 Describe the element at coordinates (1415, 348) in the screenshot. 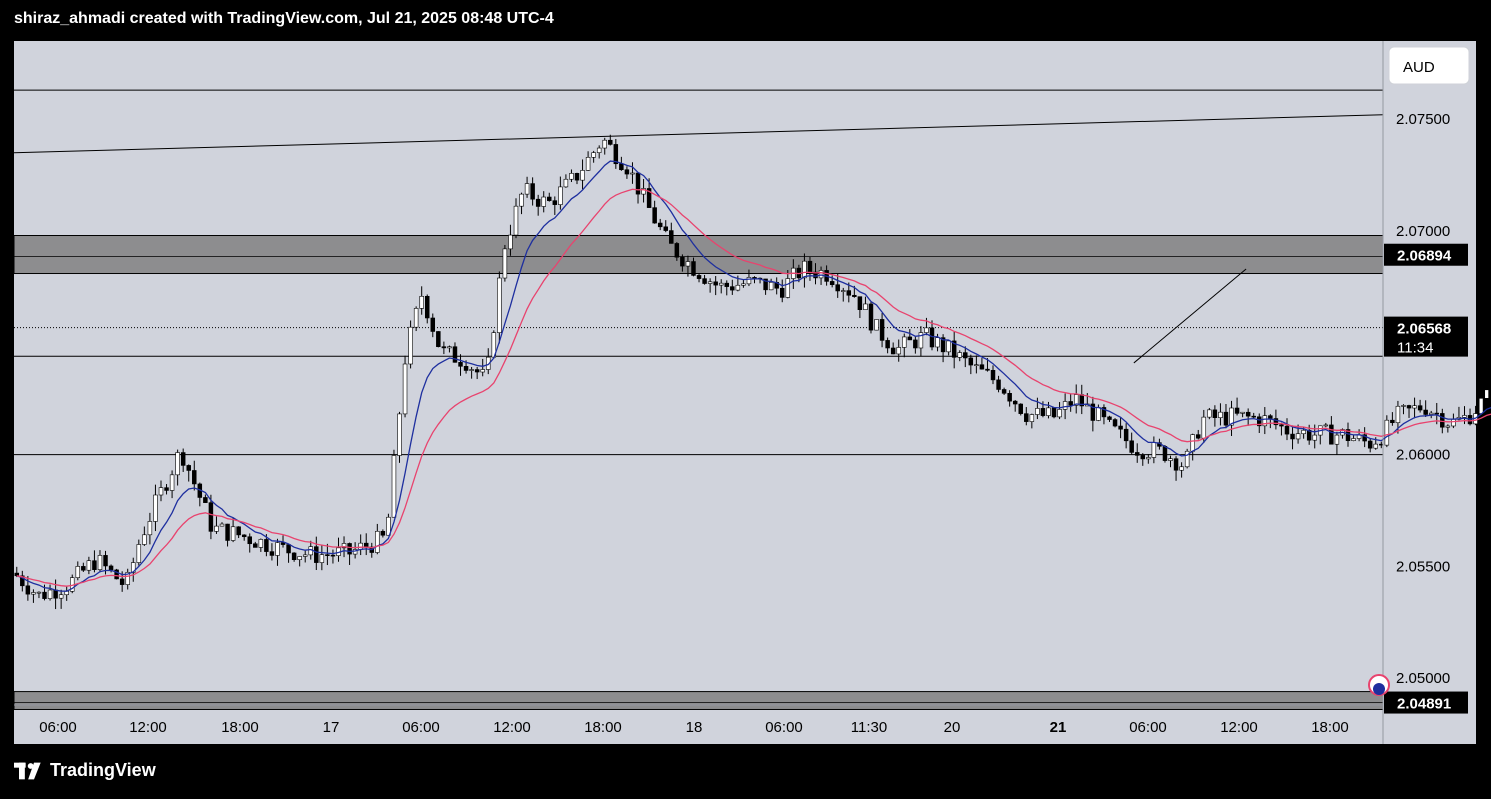

I see `price-label-countdown: 11:34` at that location.